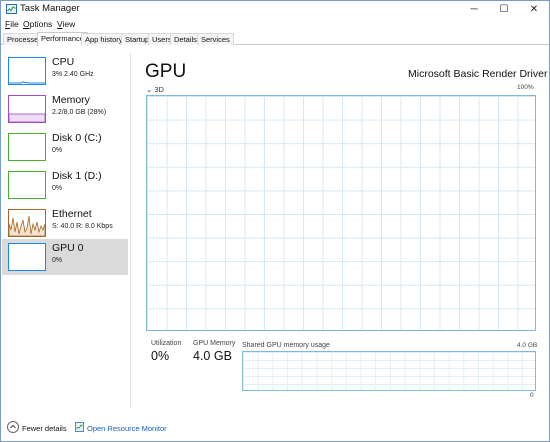 The height and width of the screenshot is (442, 550). Describe the element at coordinates (166, 71) in the screenshot. I see `page-title: GPU` at that location.